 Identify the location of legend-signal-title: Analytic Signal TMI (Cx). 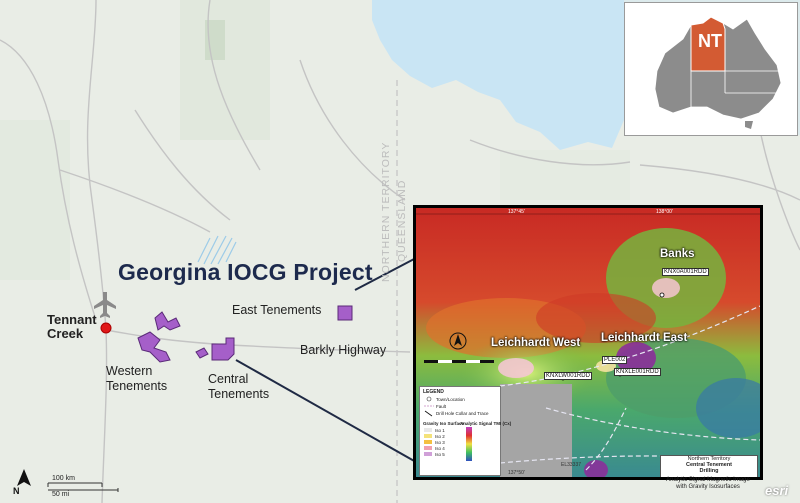
(486, 423).